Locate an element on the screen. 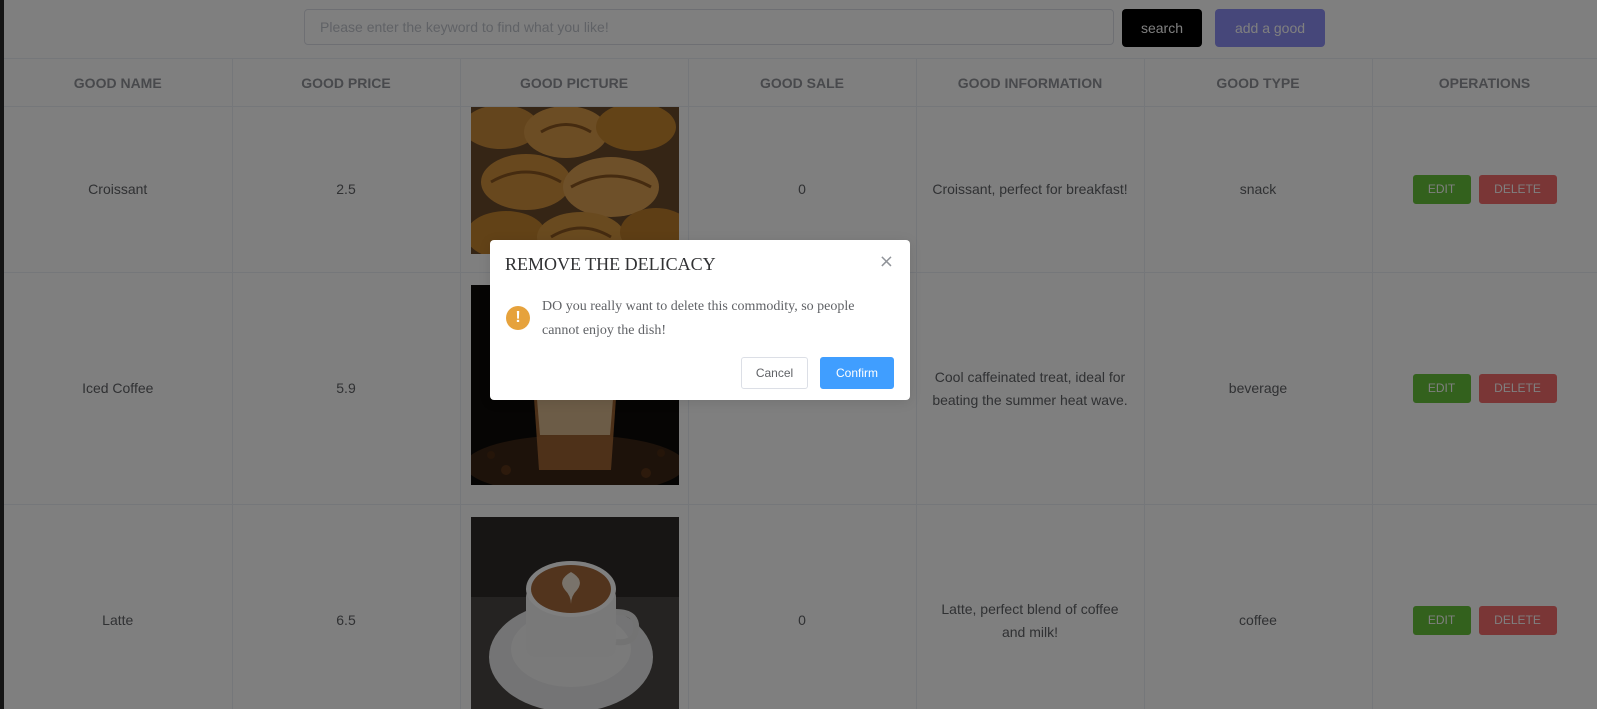 The height and width of the screenshot is (709, 1597). warning-icon: ! is located at coordinates (518, 318).